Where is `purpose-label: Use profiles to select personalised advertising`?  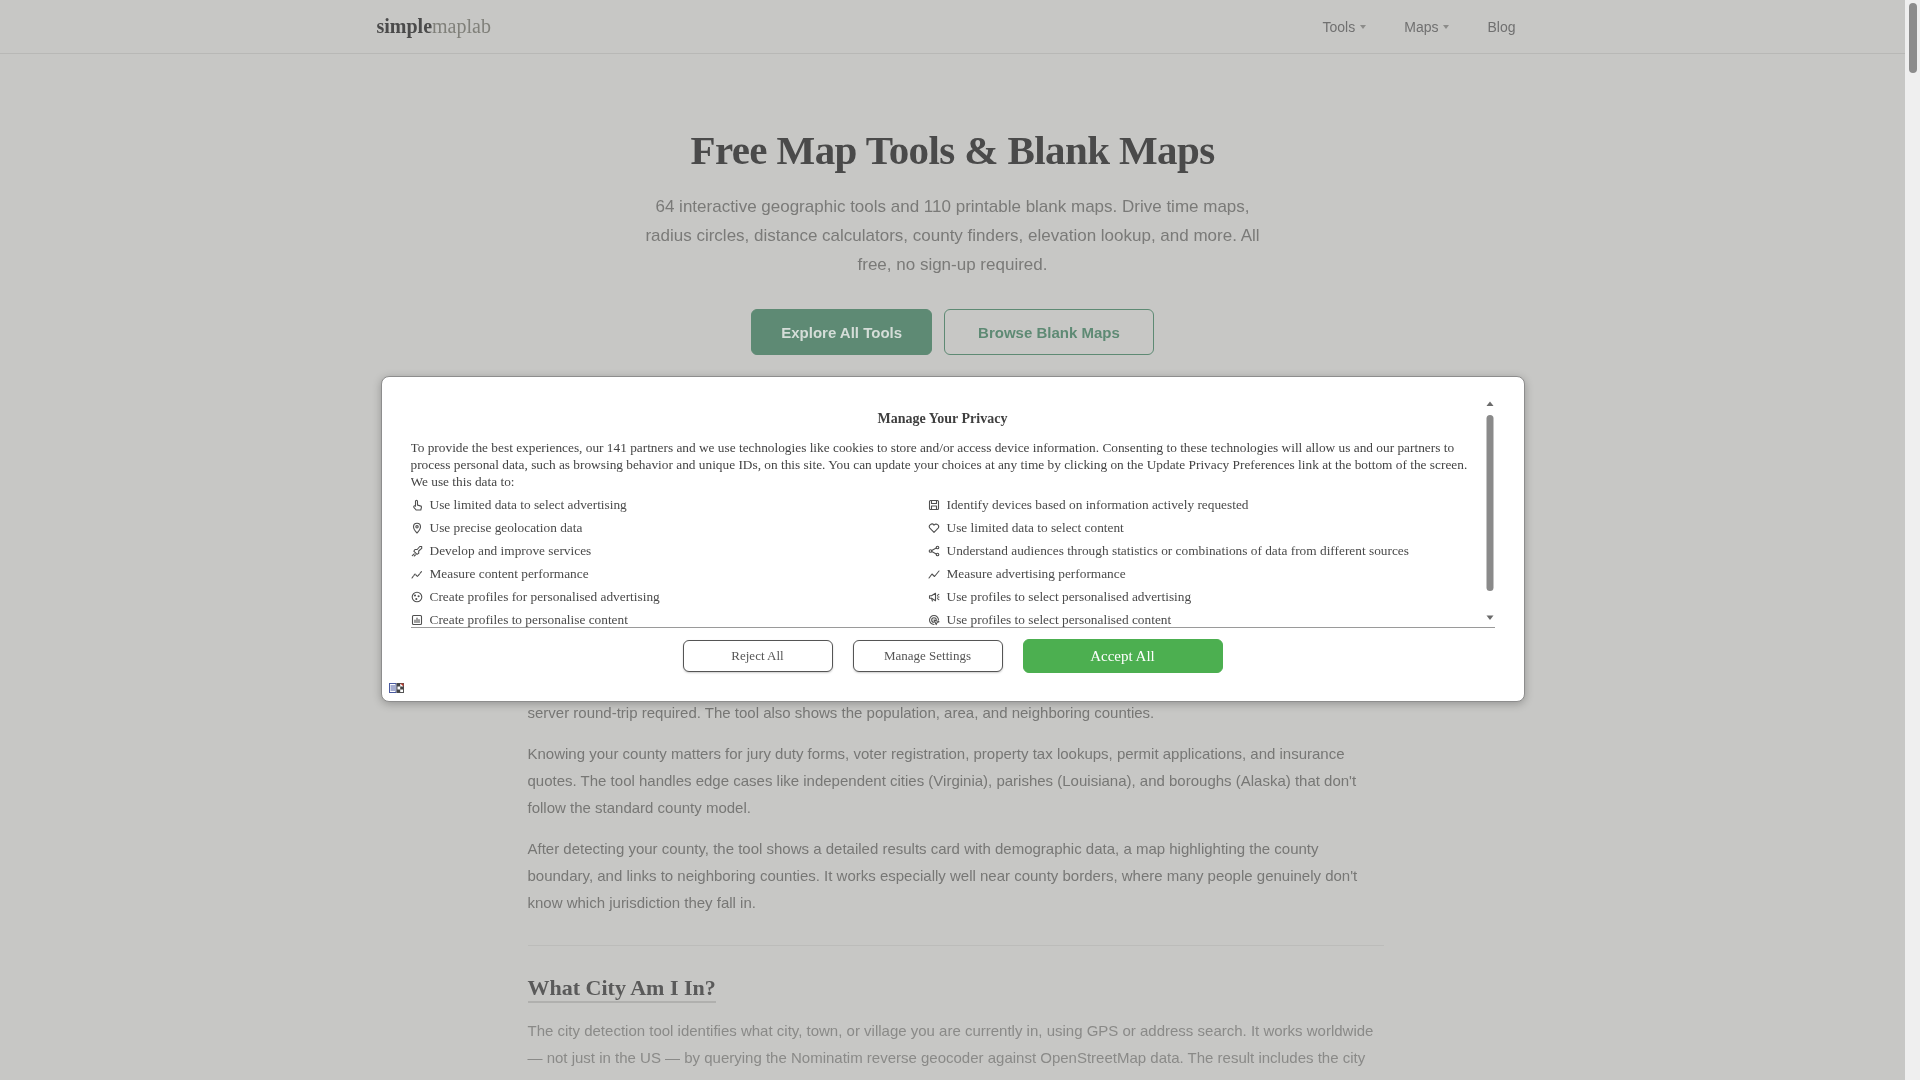 purpose-label: Use profiles to select personalised advertising is located at coordinates (1069, 597).